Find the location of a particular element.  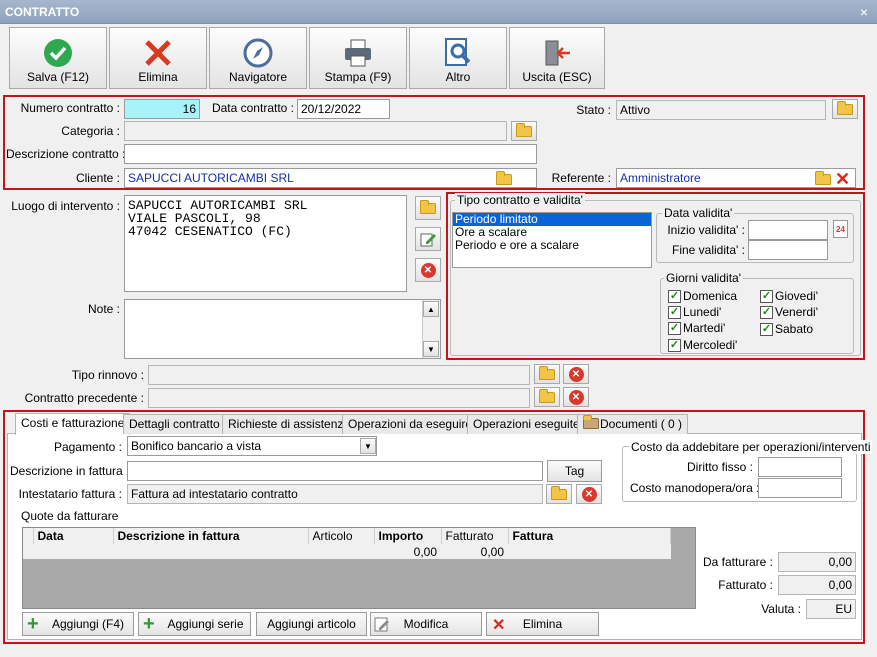

tag-button: Tag is located at coordinates (574, 471).